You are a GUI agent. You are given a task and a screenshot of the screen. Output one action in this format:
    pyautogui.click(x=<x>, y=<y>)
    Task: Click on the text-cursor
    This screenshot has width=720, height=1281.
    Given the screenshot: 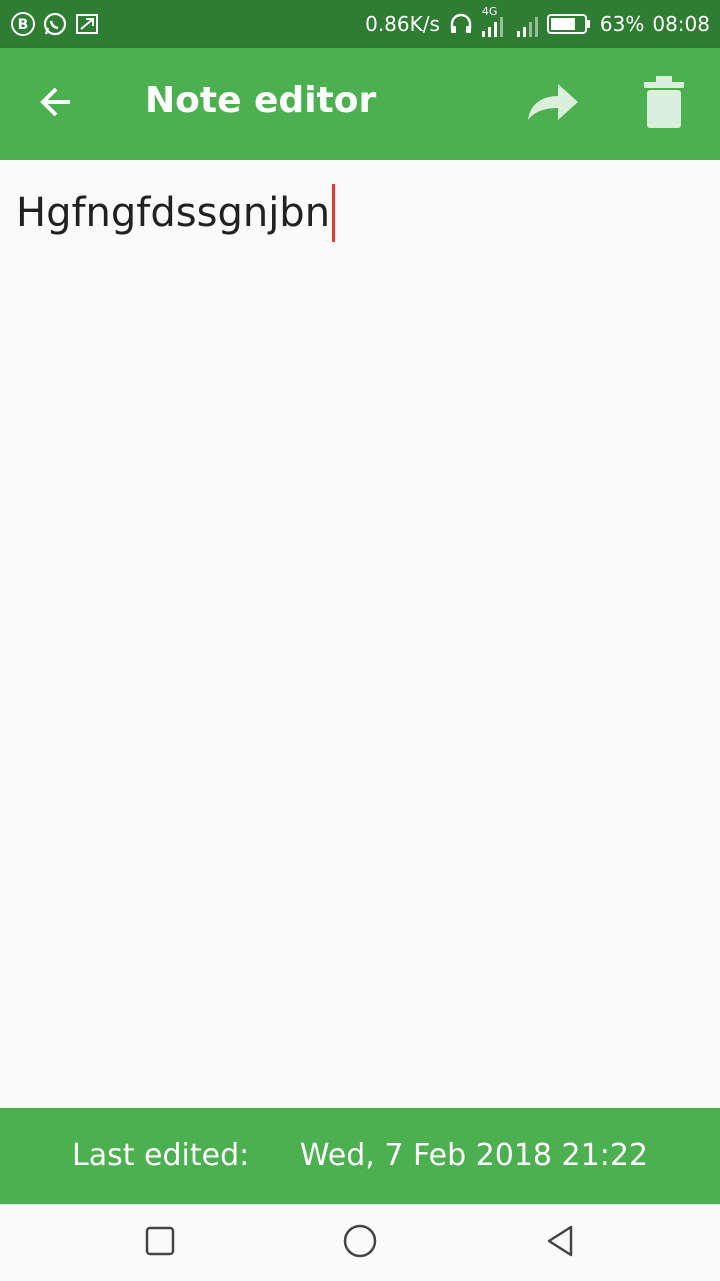 What is the action you would take?
    pyautogui.click(x=334, y=213)
    